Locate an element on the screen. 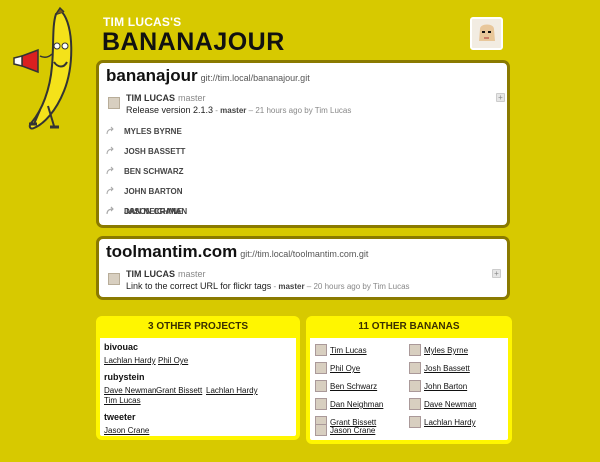 The width and height of the screenshot is (600, 462). member-name: JASON CRANE is located at coordinates (153, 211).